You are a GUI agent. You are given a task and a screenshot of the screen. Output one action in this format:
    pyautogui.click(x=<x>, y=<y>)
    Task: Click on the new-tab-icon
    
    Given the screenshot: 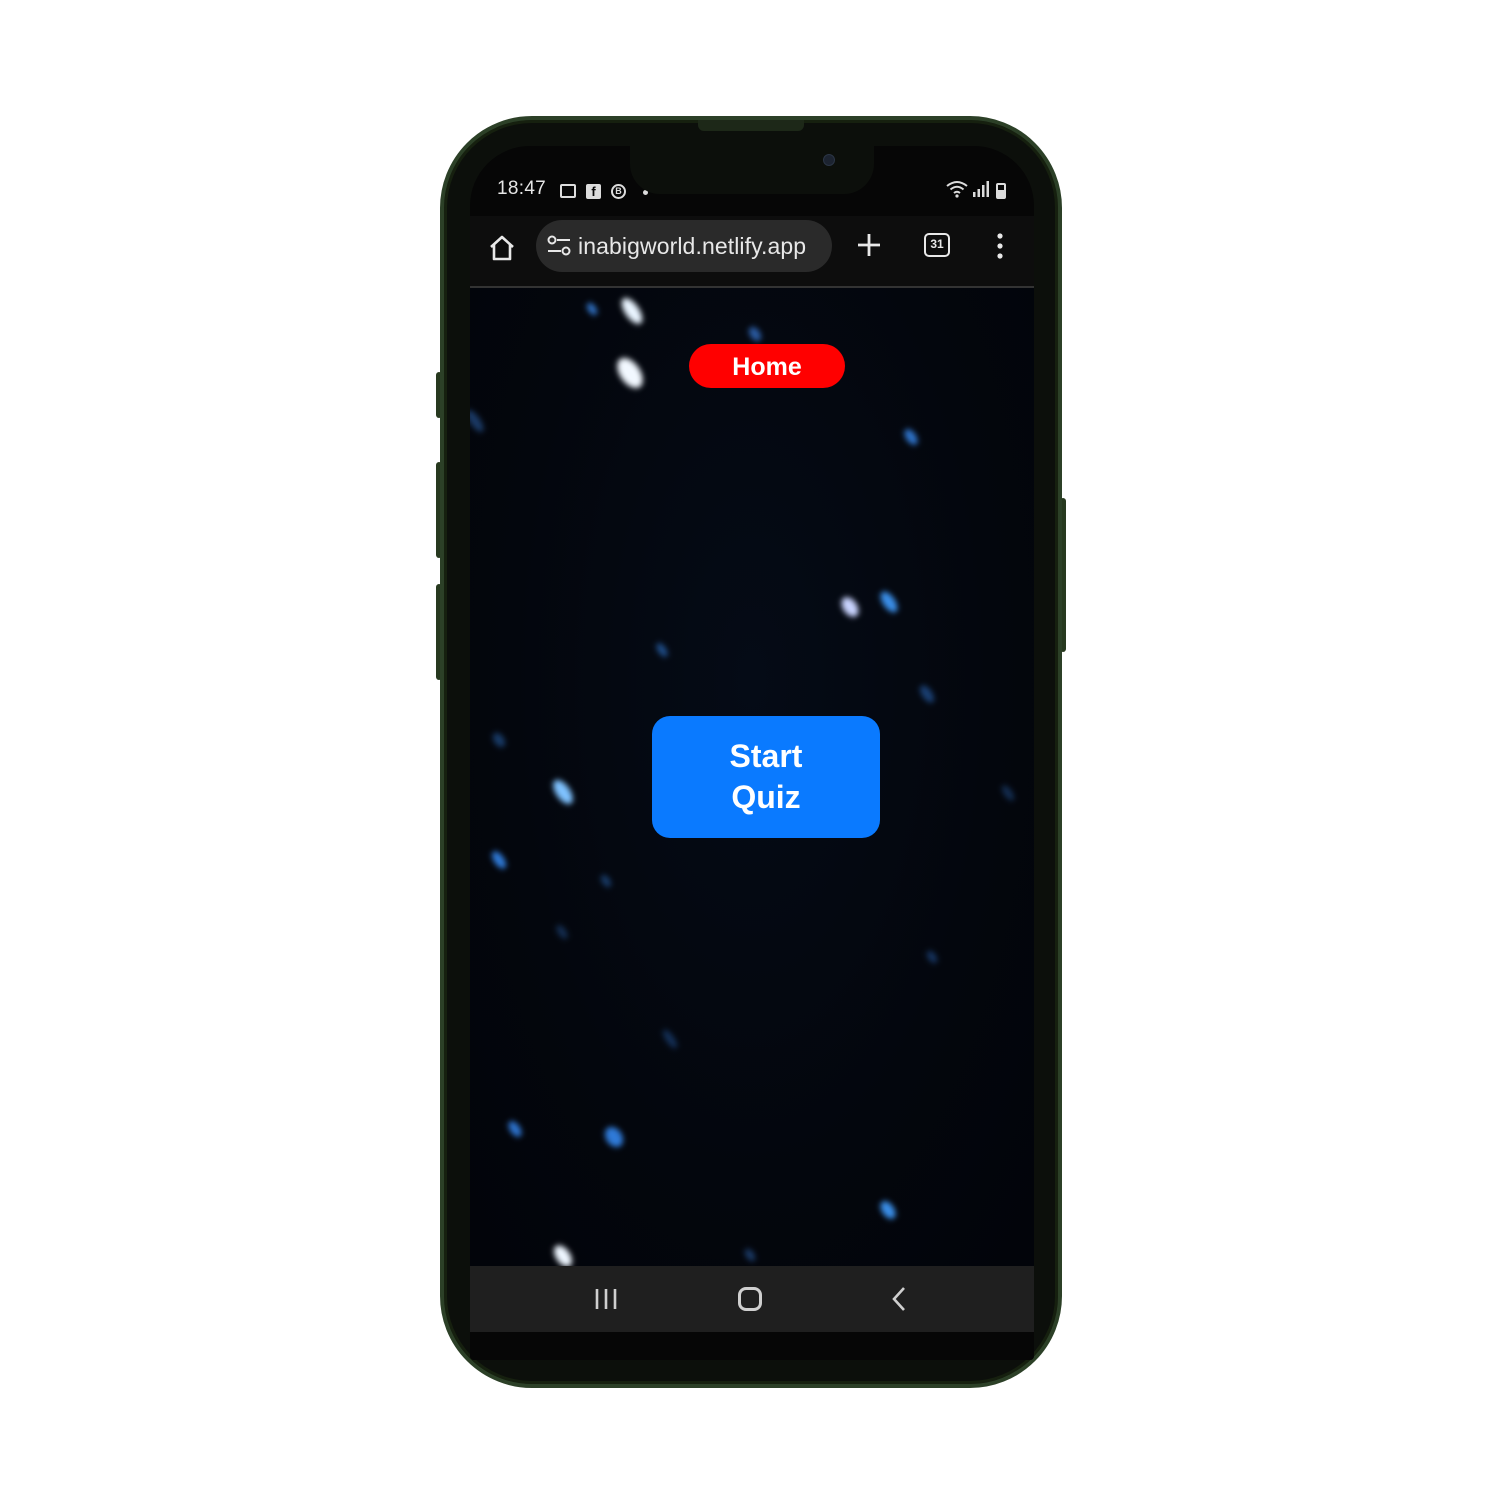 What is the action you would take?
    pyautogui.click(x=869, y=245)
    